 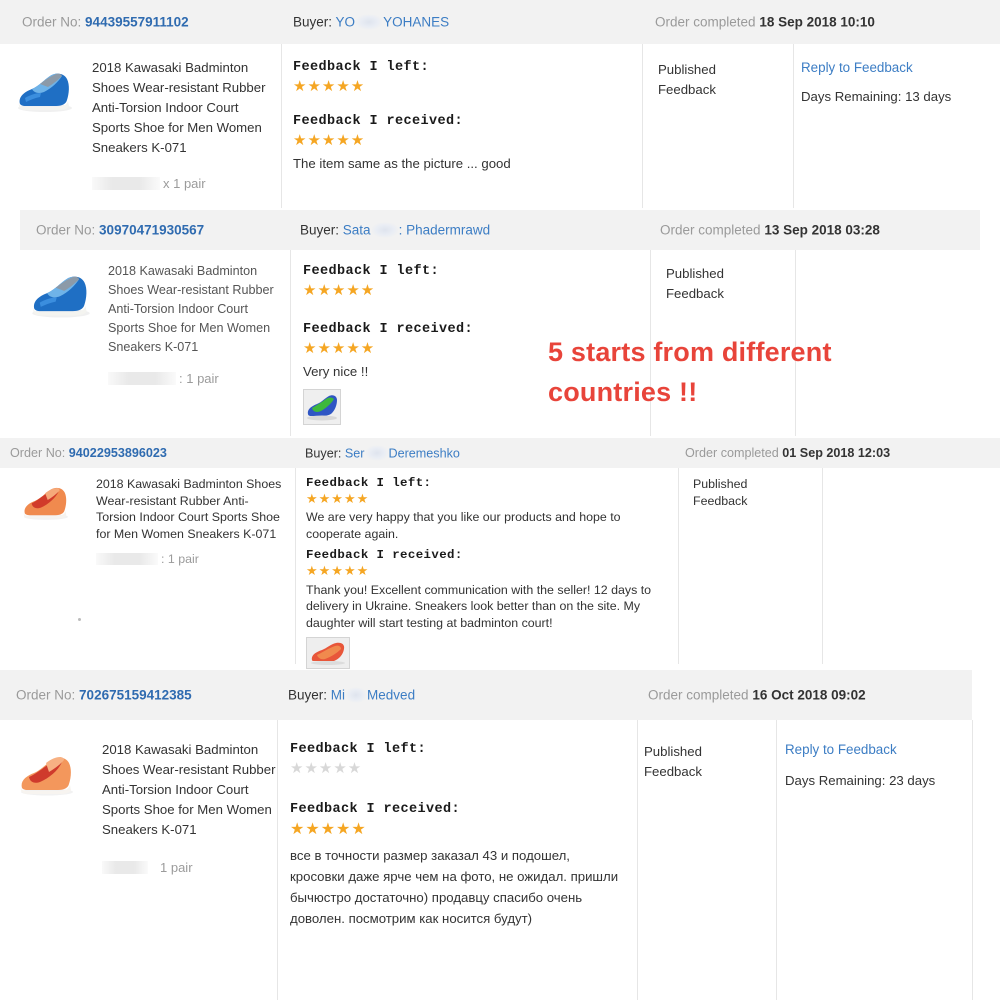 I want to click on days-remaining-text: Days Remaining: 23 days, so click(x=860, y=780).